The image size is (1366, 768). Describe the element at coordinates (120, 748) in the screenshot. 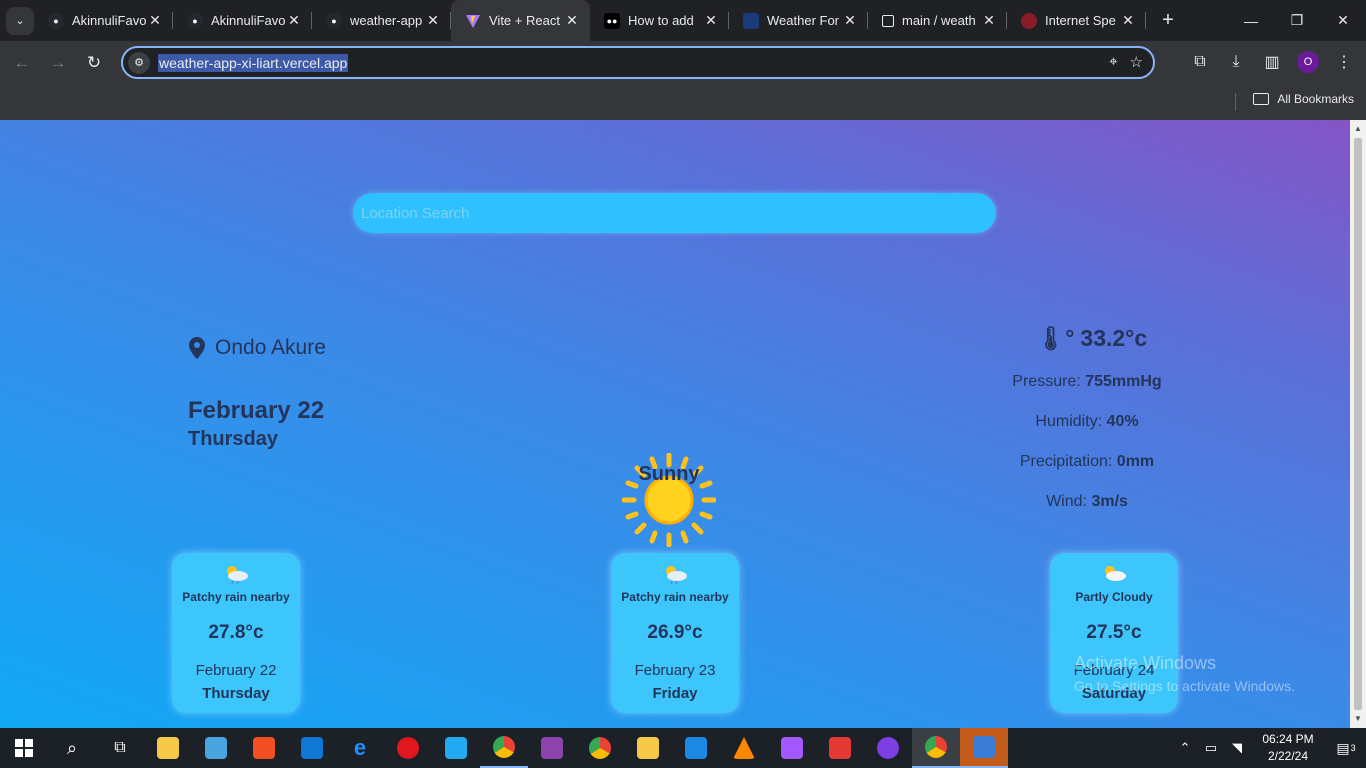

I see `task-view-icon: ⧉` at that location.